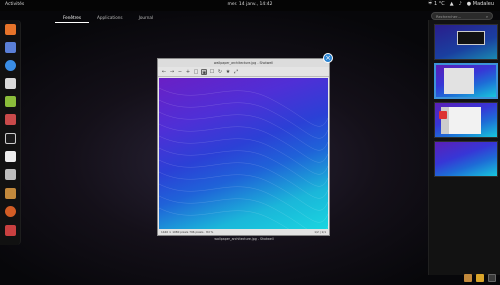 Image resolution: width=500 pixels, height=285 pixels. What do you see at coordinates (187, 232) in the screenshot?
I see `image-info: 1440 × 1080 pixels 796 pixels · 8d %` at bounding box center [187, 232].